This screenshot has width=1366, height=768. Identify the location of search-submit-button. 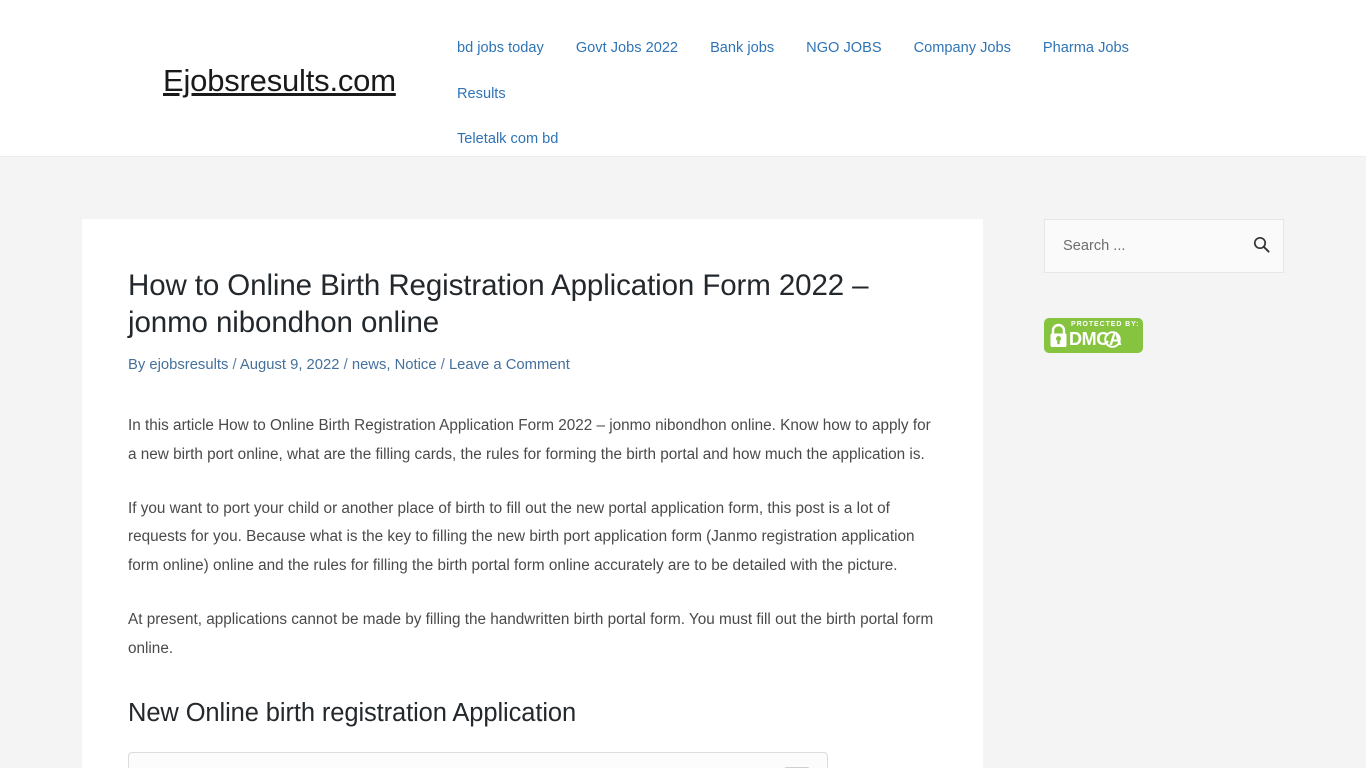
(1261, 246).